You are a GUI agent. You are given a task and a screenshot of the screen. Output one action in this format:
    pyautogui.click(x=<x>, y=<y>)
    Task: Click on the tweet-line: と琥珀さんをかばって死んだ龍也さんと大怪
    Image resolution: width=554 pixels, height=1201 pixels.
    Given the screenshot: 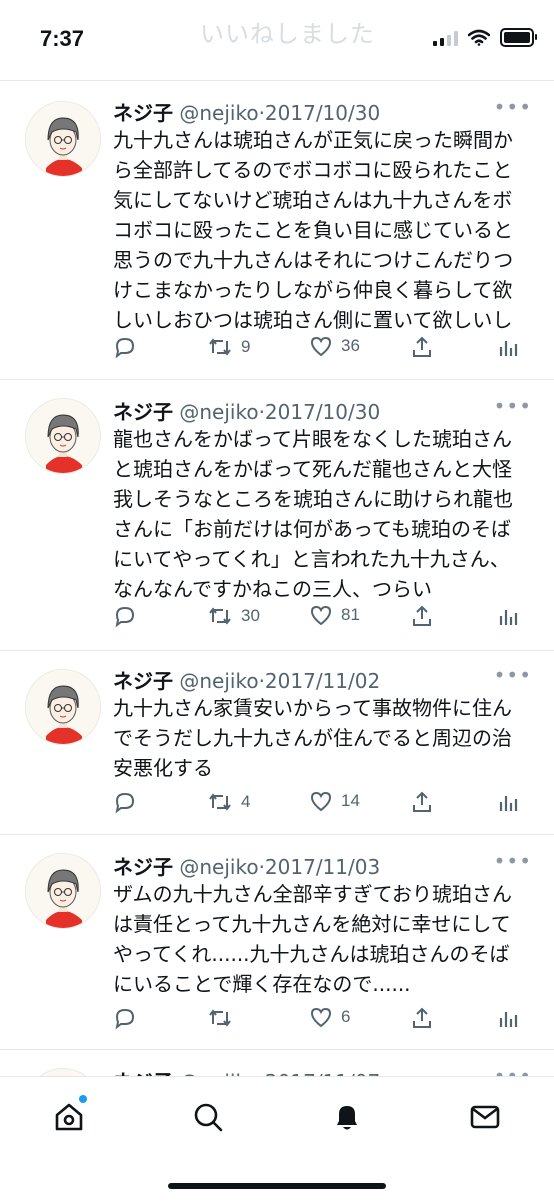 What is the action you would take?
    pyautogui.click(x=312, y=469)
    